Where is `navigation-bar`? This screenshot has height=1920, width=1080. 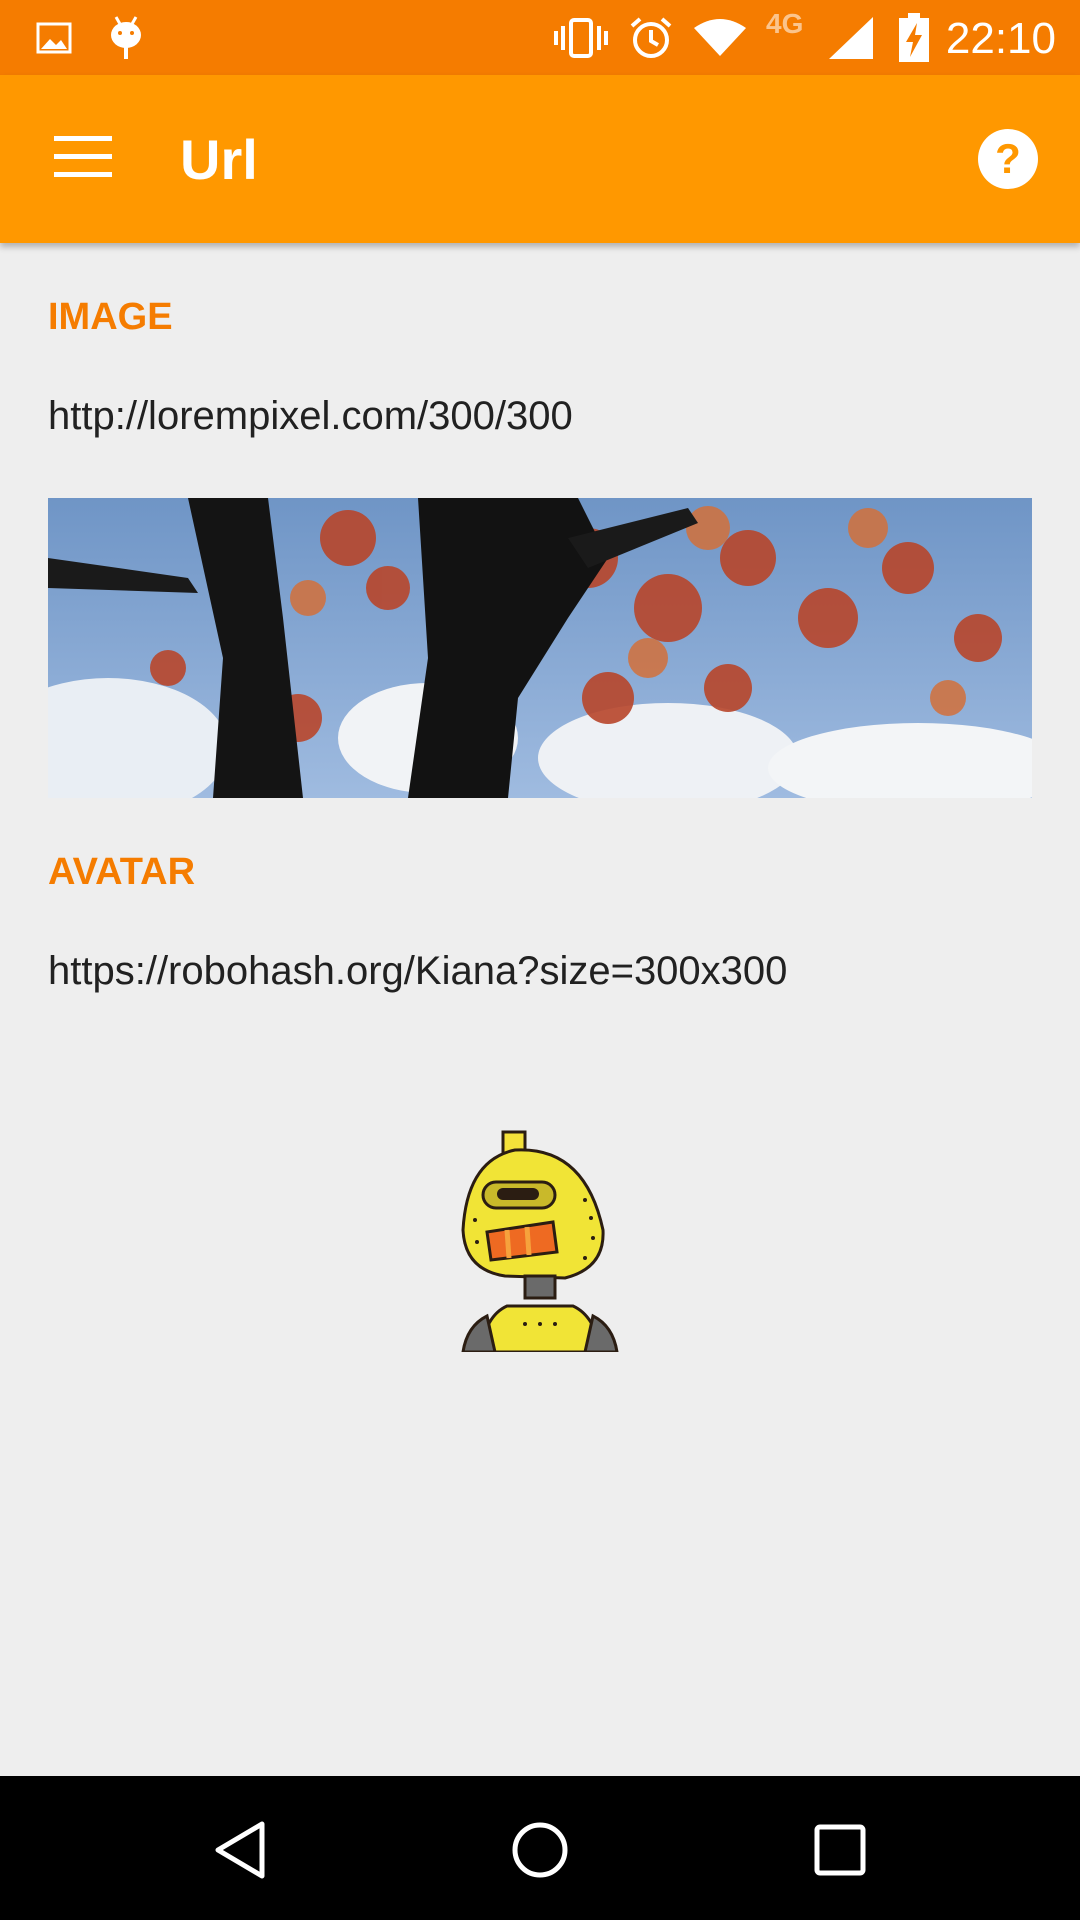
navigation-bar is located at coordinates (540, 1848).